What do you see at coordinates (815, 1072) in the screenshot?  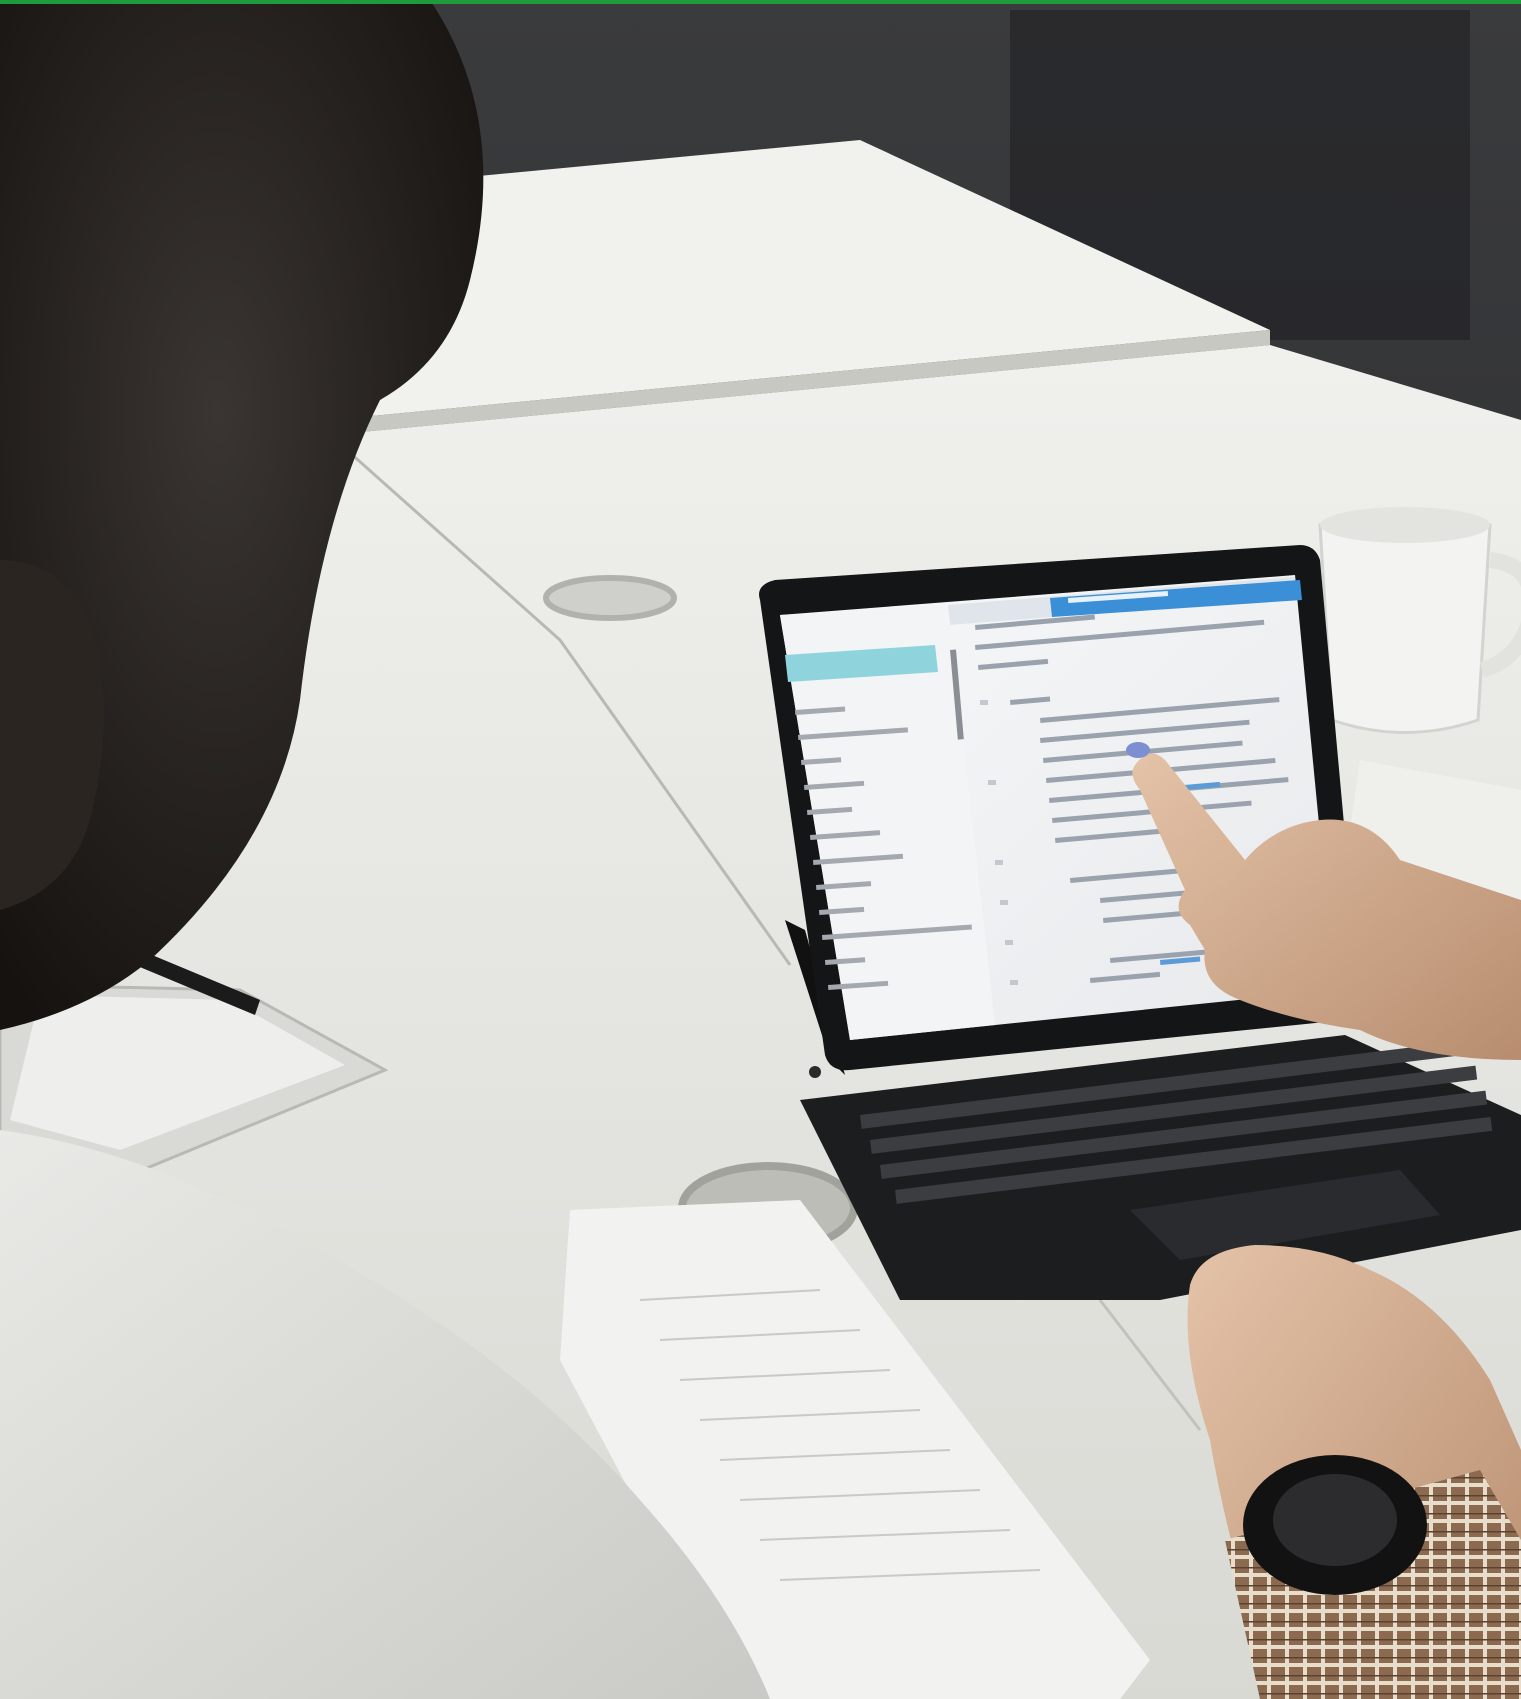 I see `circle-icon` at bounding box center [815, 1072].